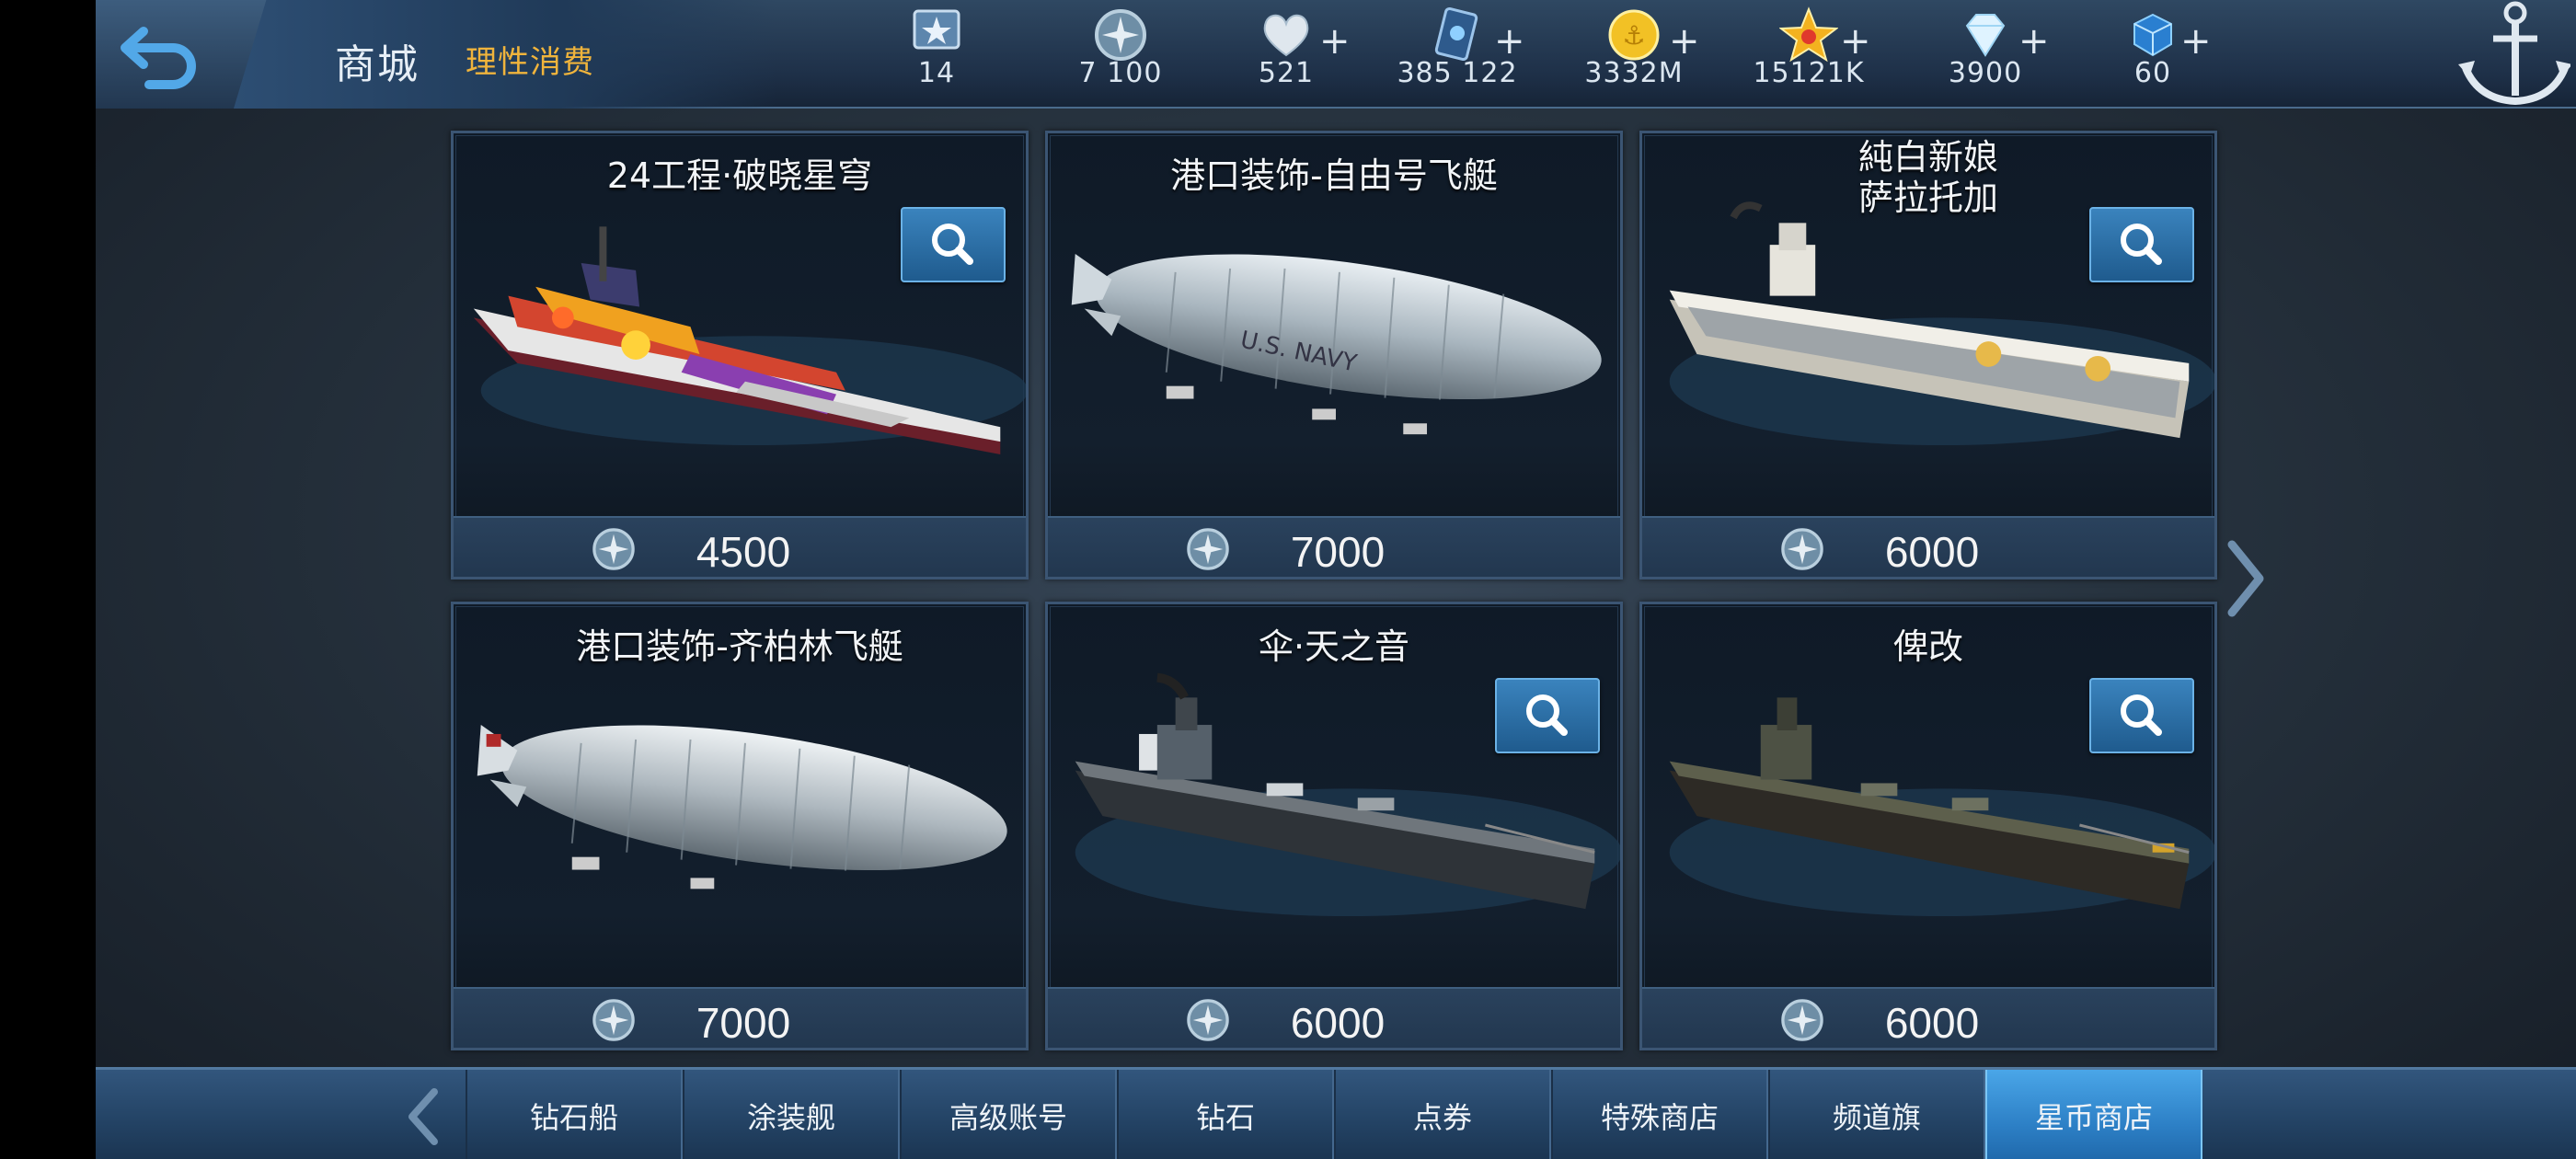  I want to click on tab-diamonds: 钻石, so click(1225, 1114).